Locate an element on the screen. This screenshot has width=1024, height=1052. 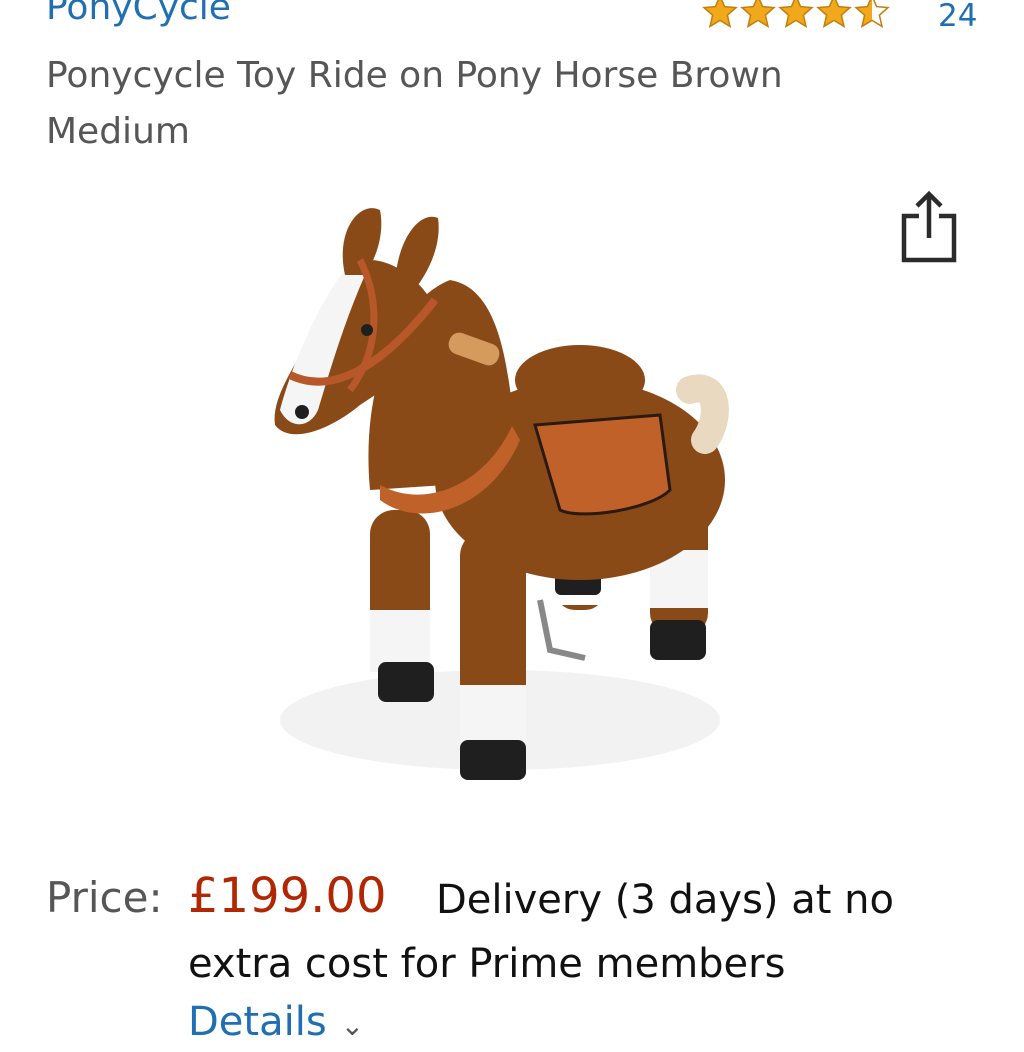
rating-stars is located at coordinates (799, 15).